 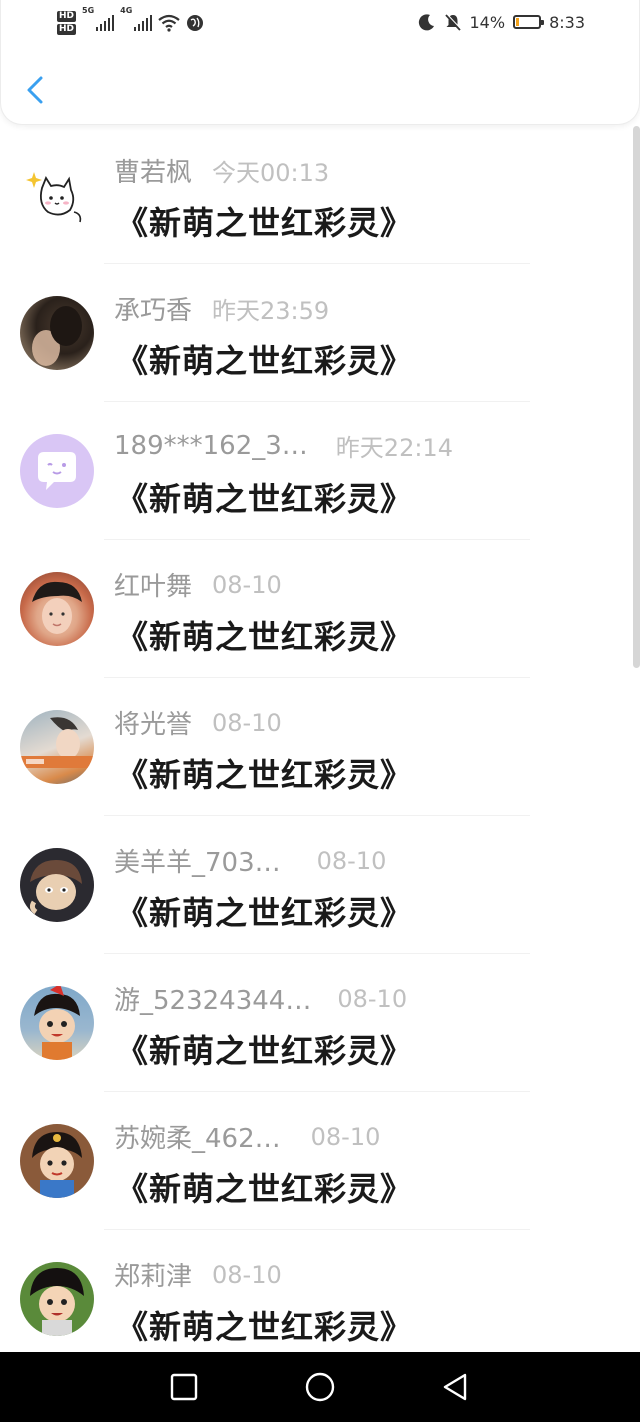 I want to click on scrollbar, so click(x=636, y=397).